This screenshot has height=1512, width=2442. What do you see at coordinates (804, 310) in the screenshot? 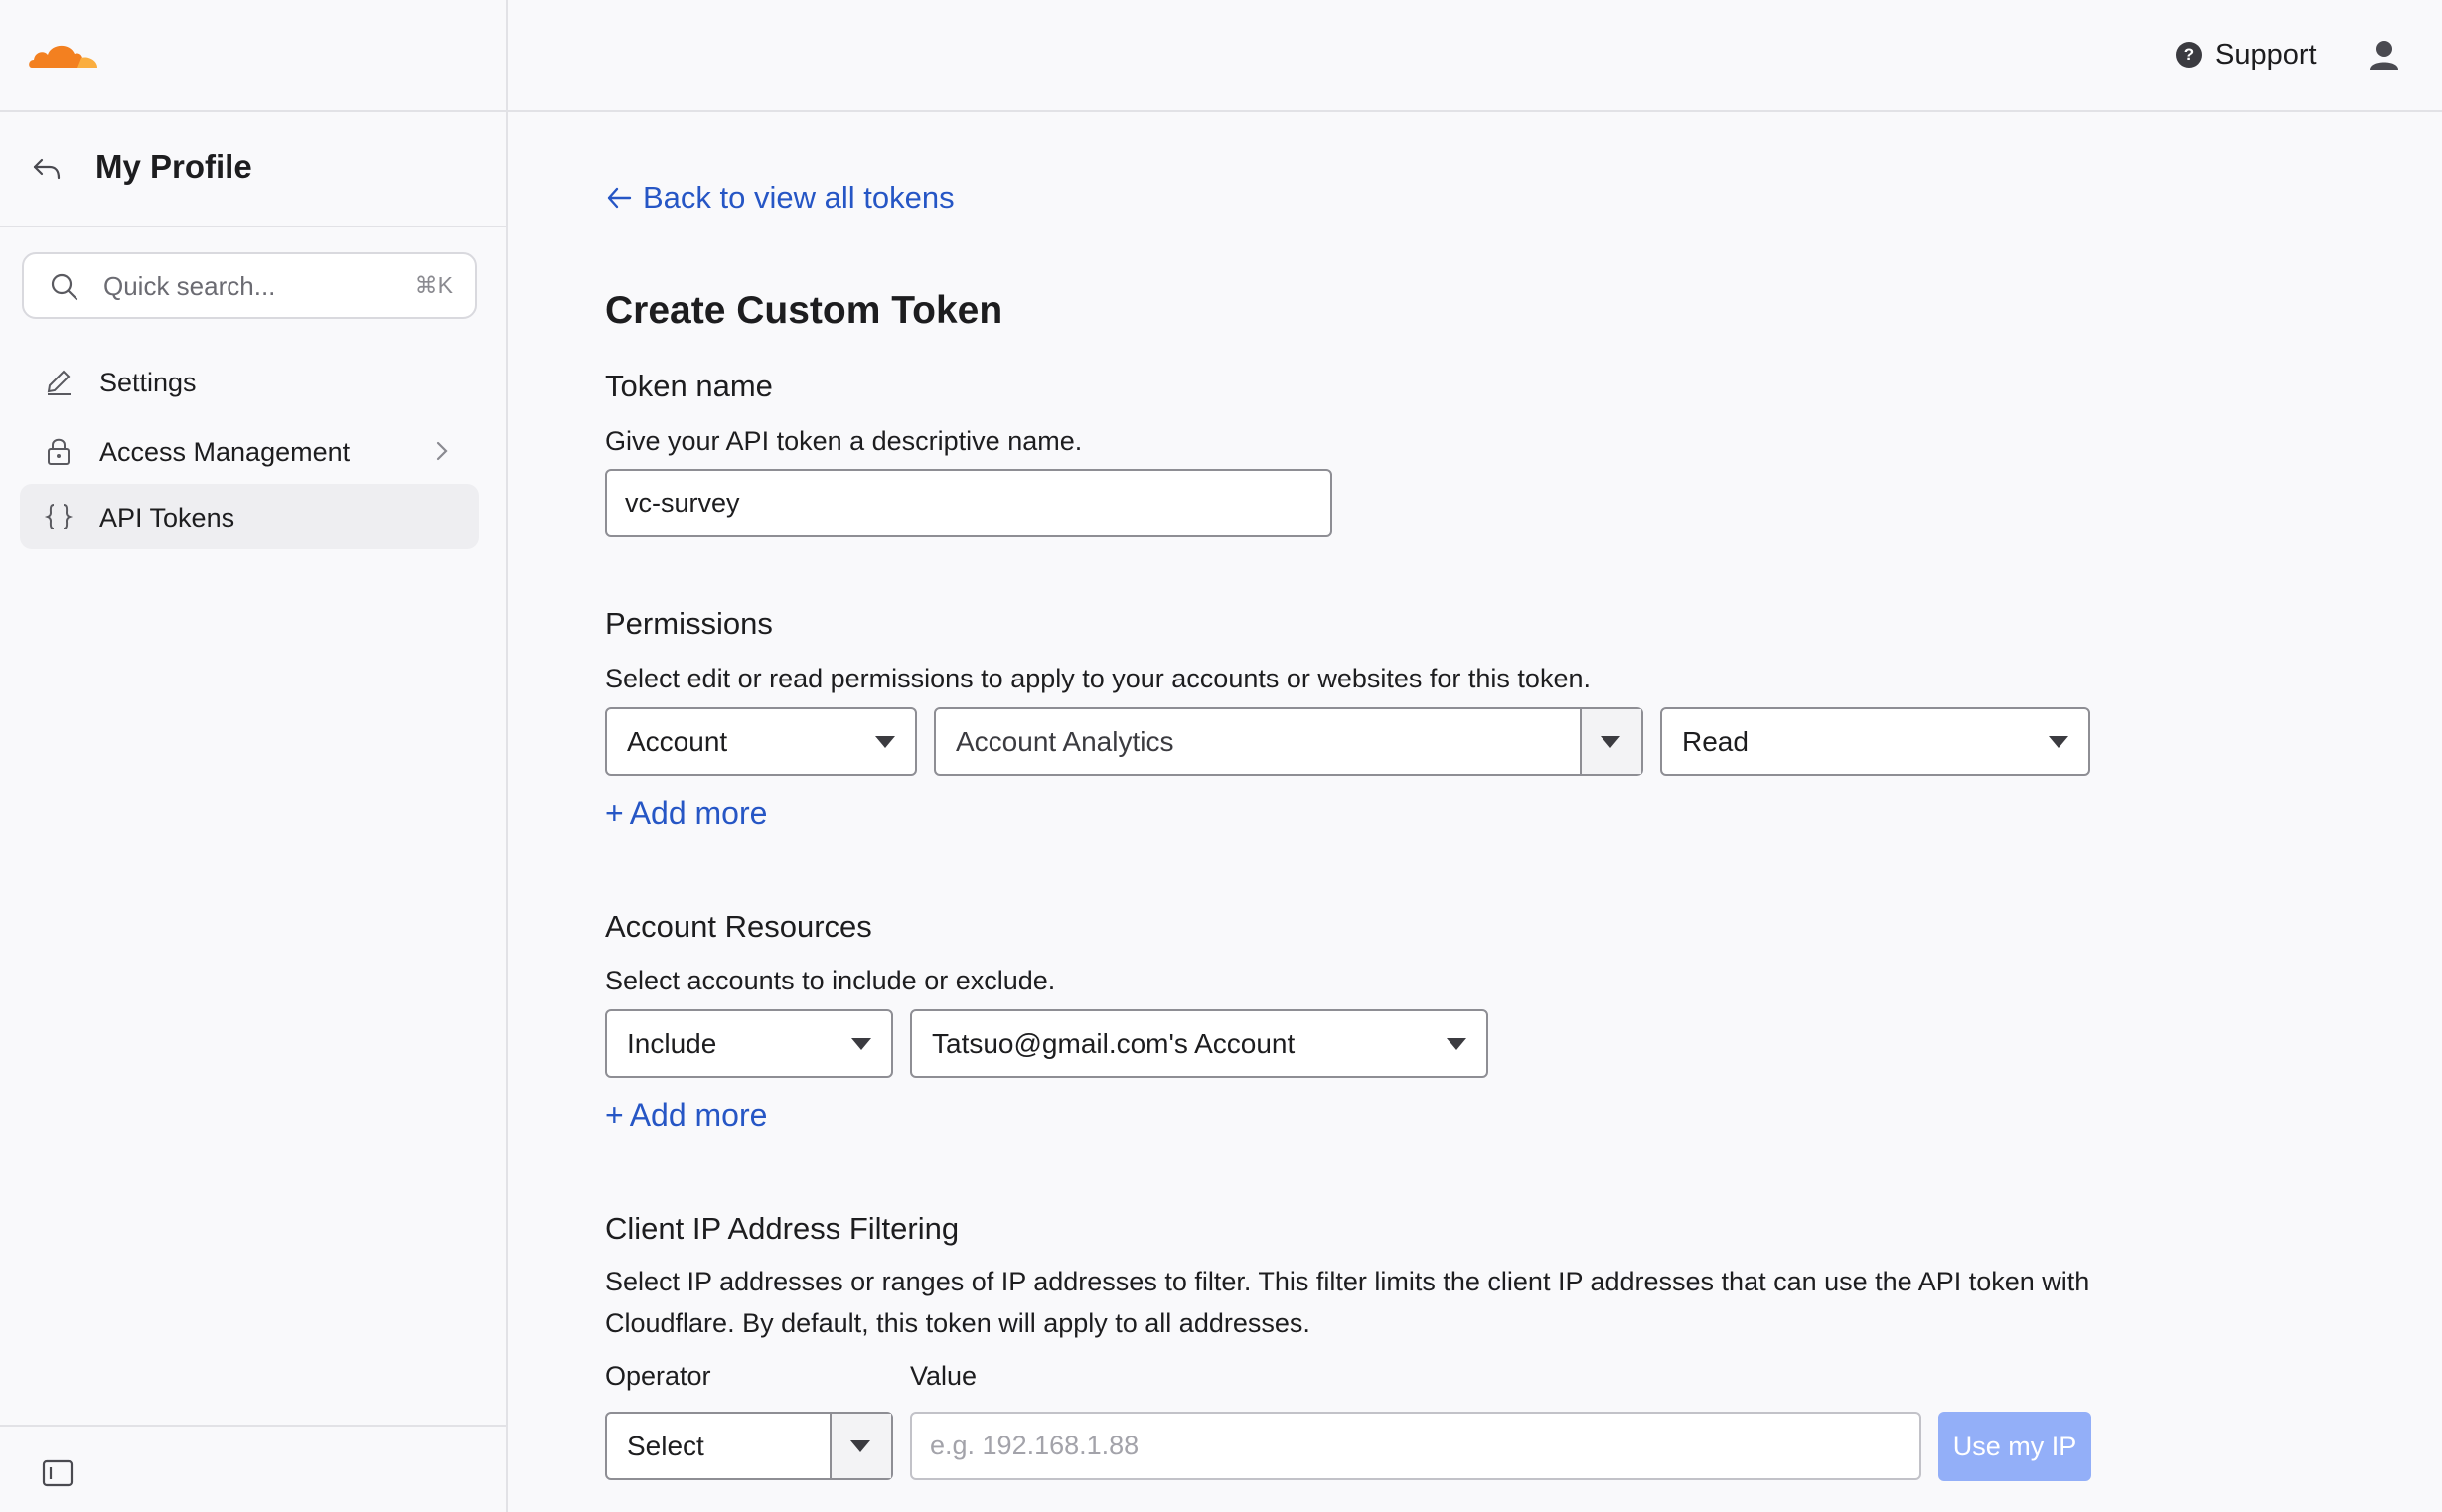
I see `page-title: Create Custom Token` at bounding box center [804, 310].